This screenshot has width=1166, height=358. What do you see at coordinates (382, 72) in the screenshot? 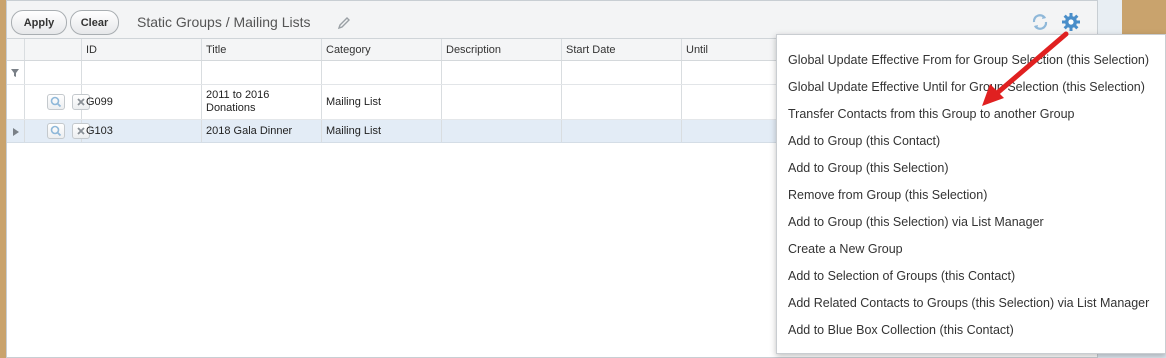
I see `filter-category-input` at bounding box center [382, 72].